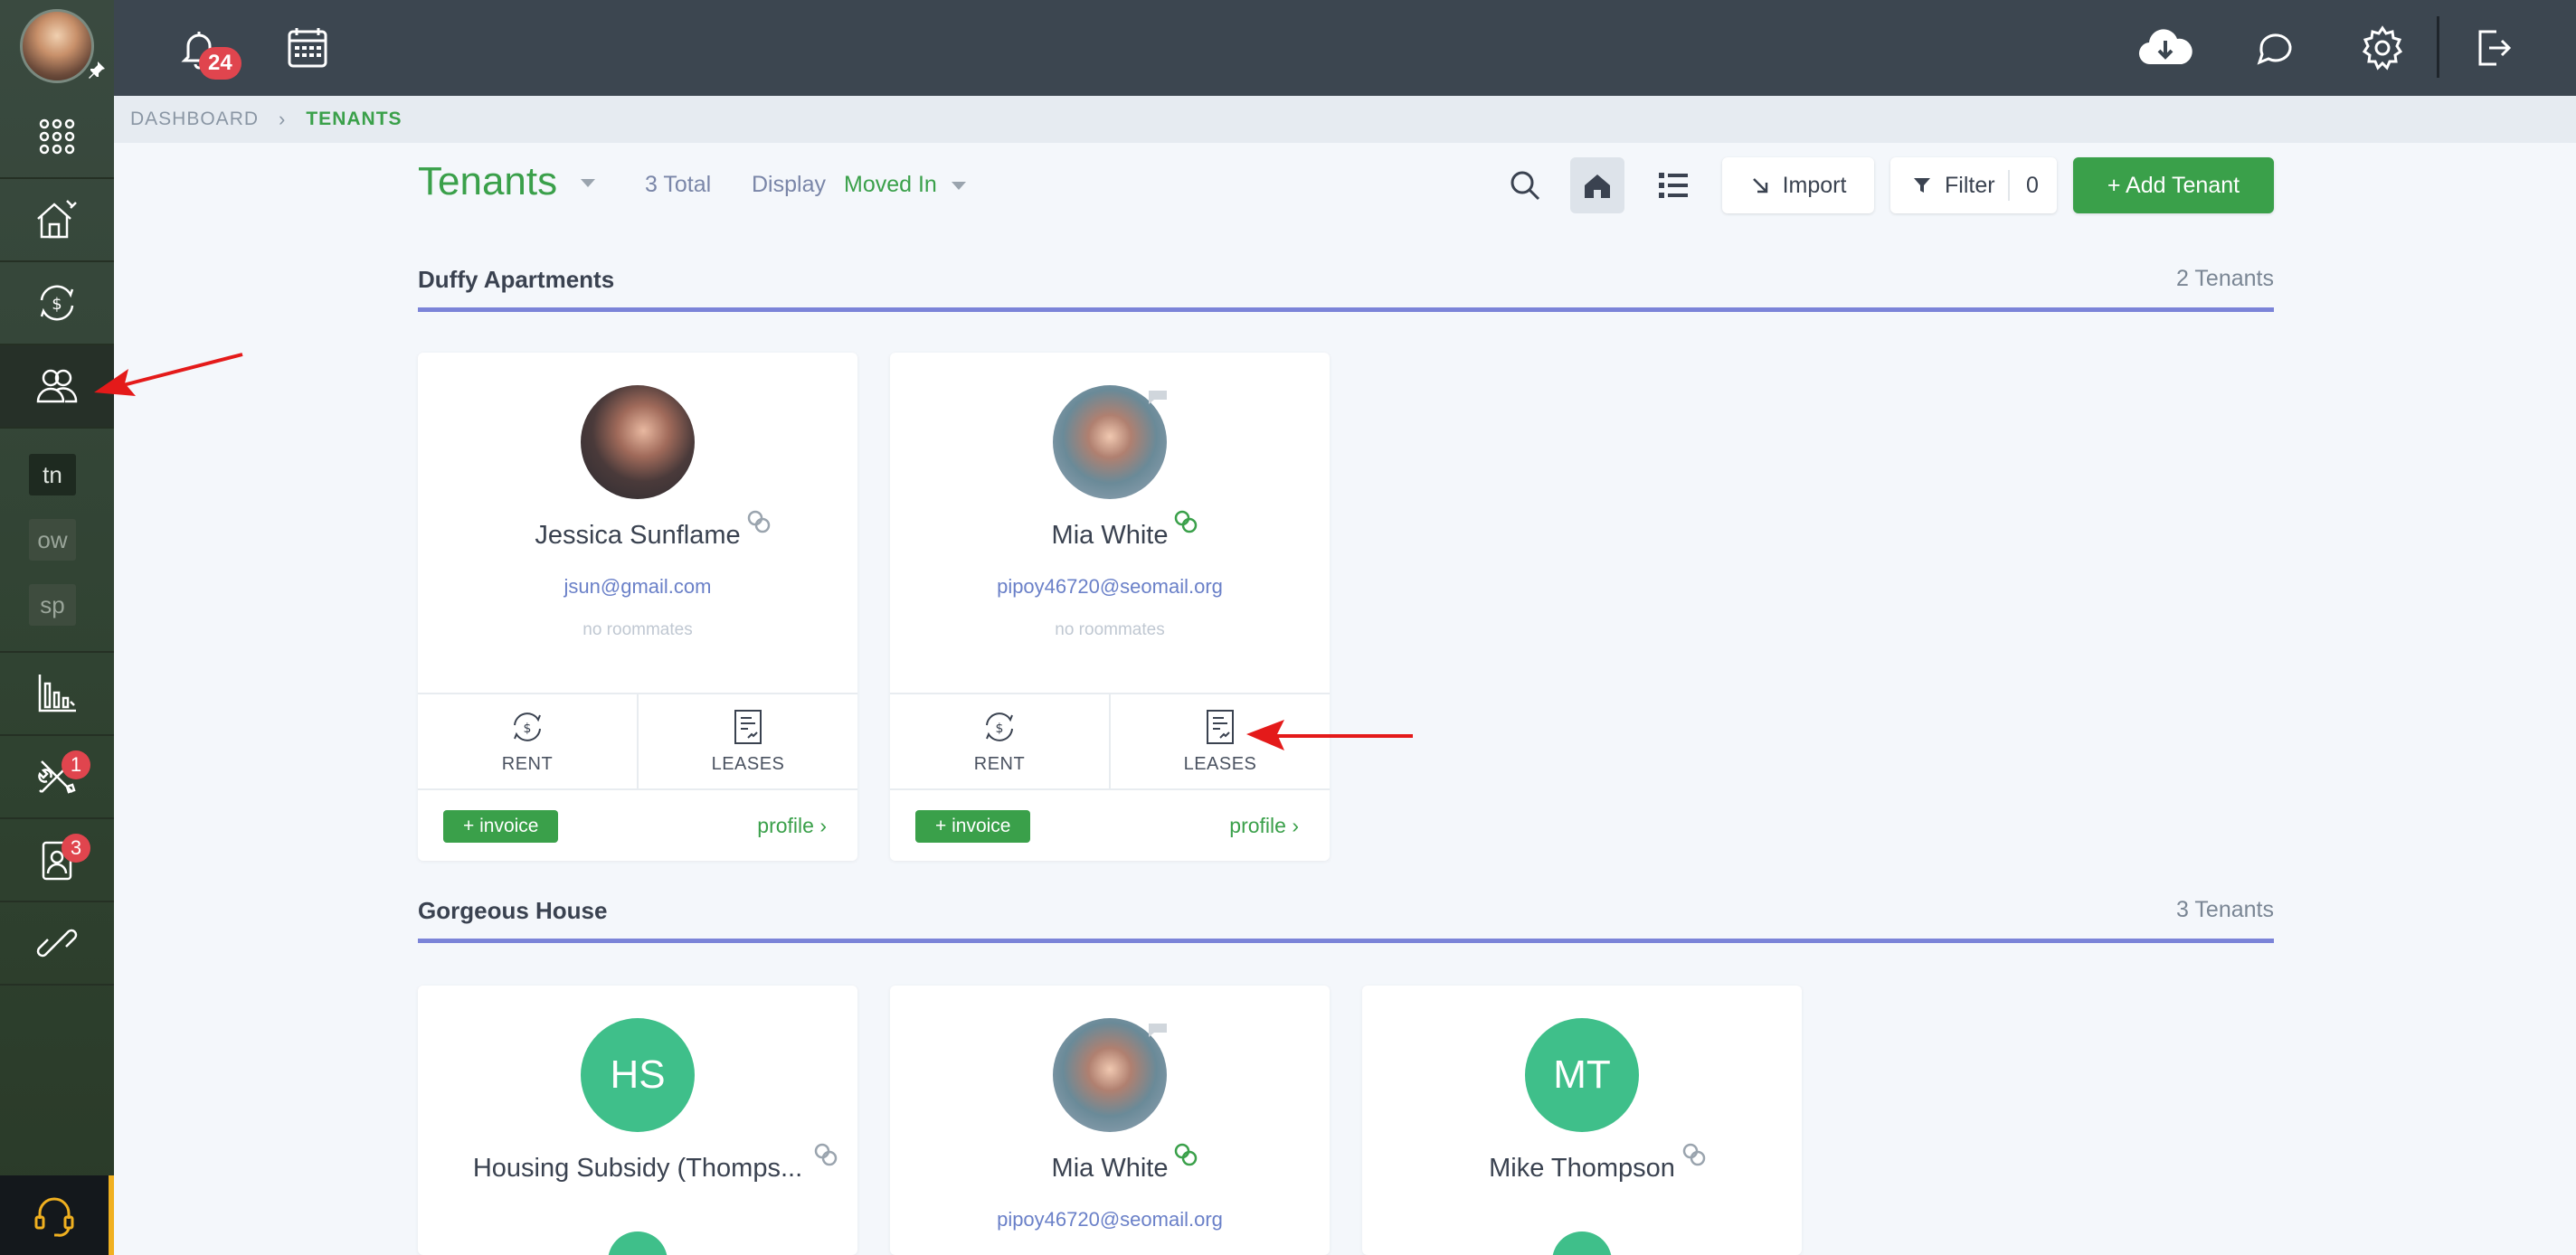 The image size is (2576, 1255). I want to click on section-title: Duffy Apartments, so click(517, 280).